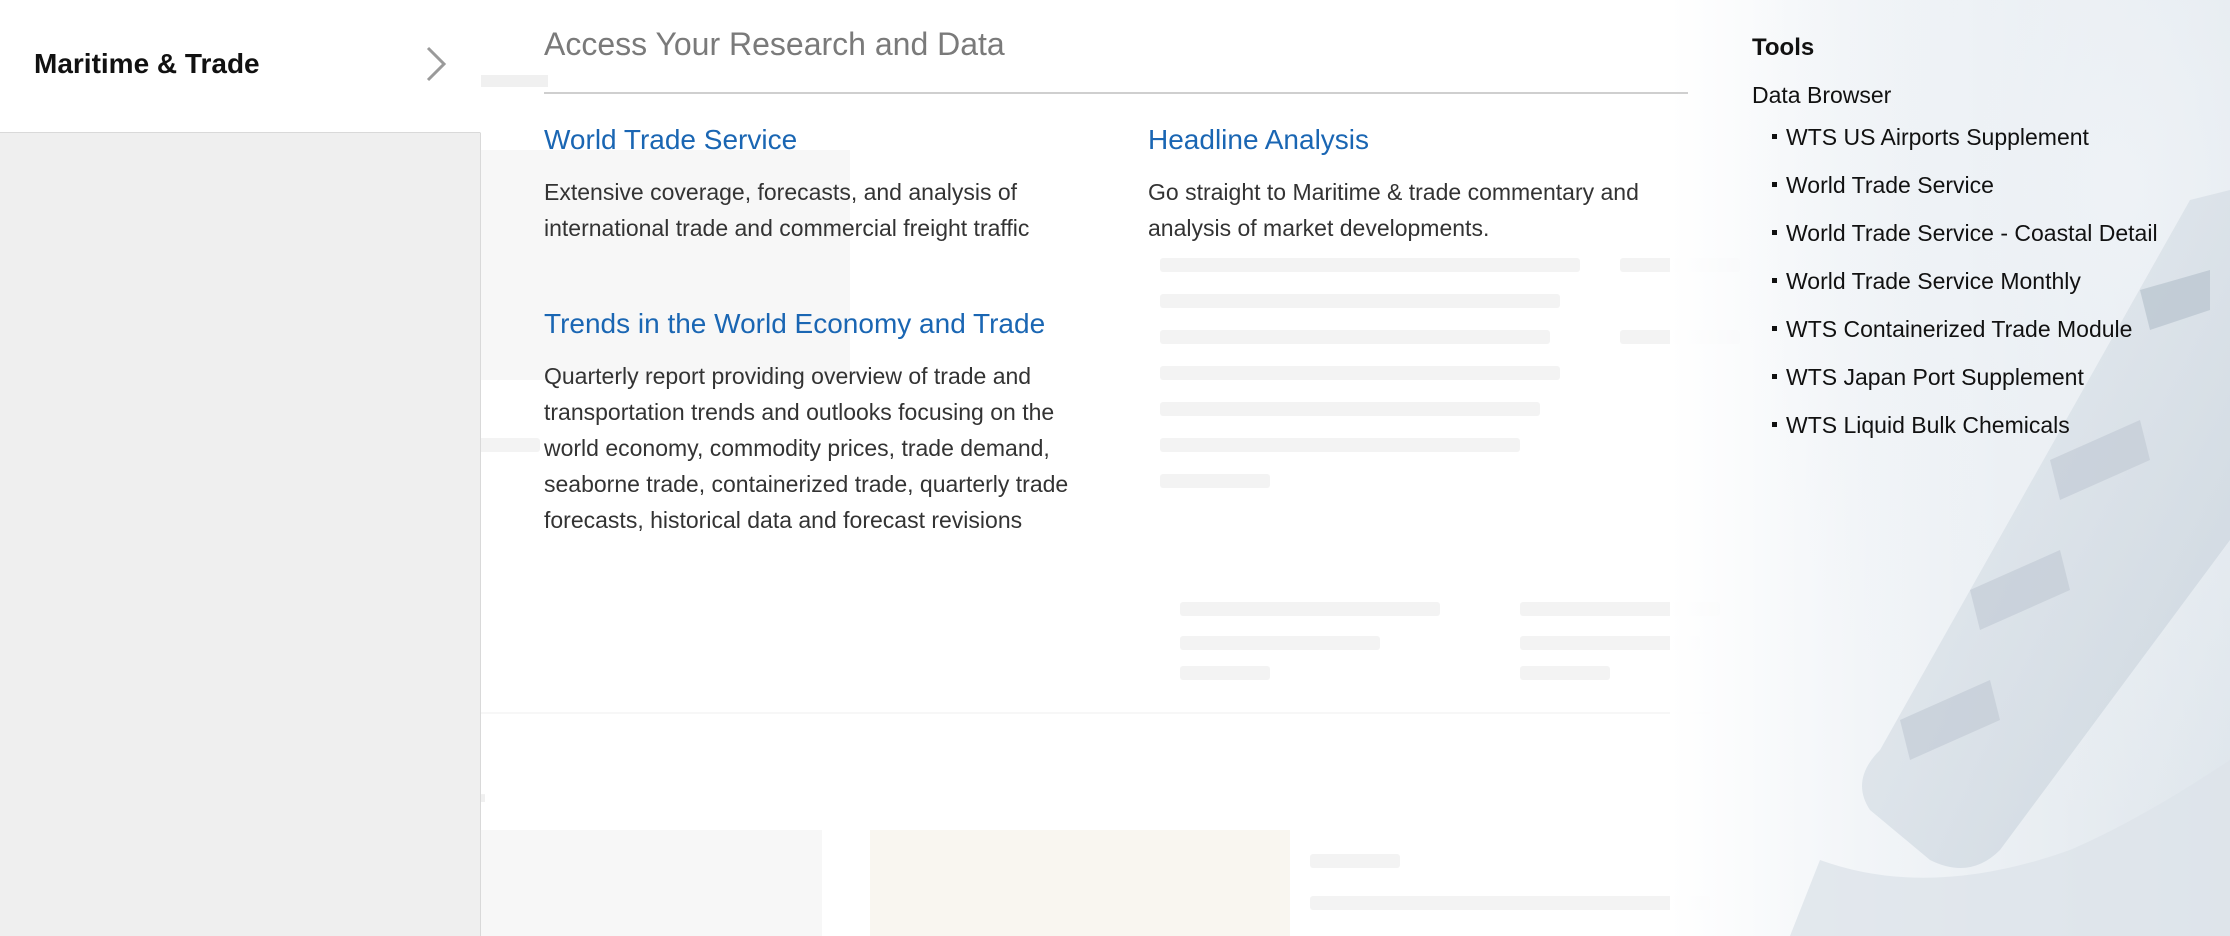  What do you see at coordinates (1937, 137) in the screenshot?
I see `tool-link-label: WTS US Airports Supplement` at bounding box center [1937, 137].